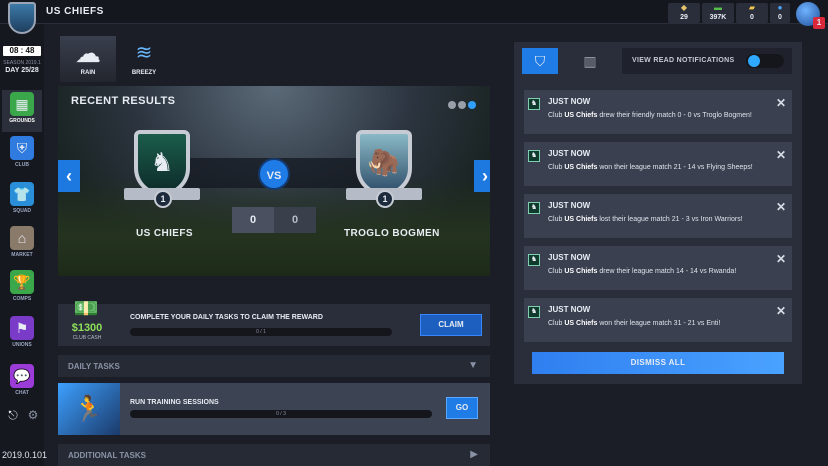 This screenshot has width=828, height=466. I want to click on club-title: US CHIEFS, so click(75, 11).